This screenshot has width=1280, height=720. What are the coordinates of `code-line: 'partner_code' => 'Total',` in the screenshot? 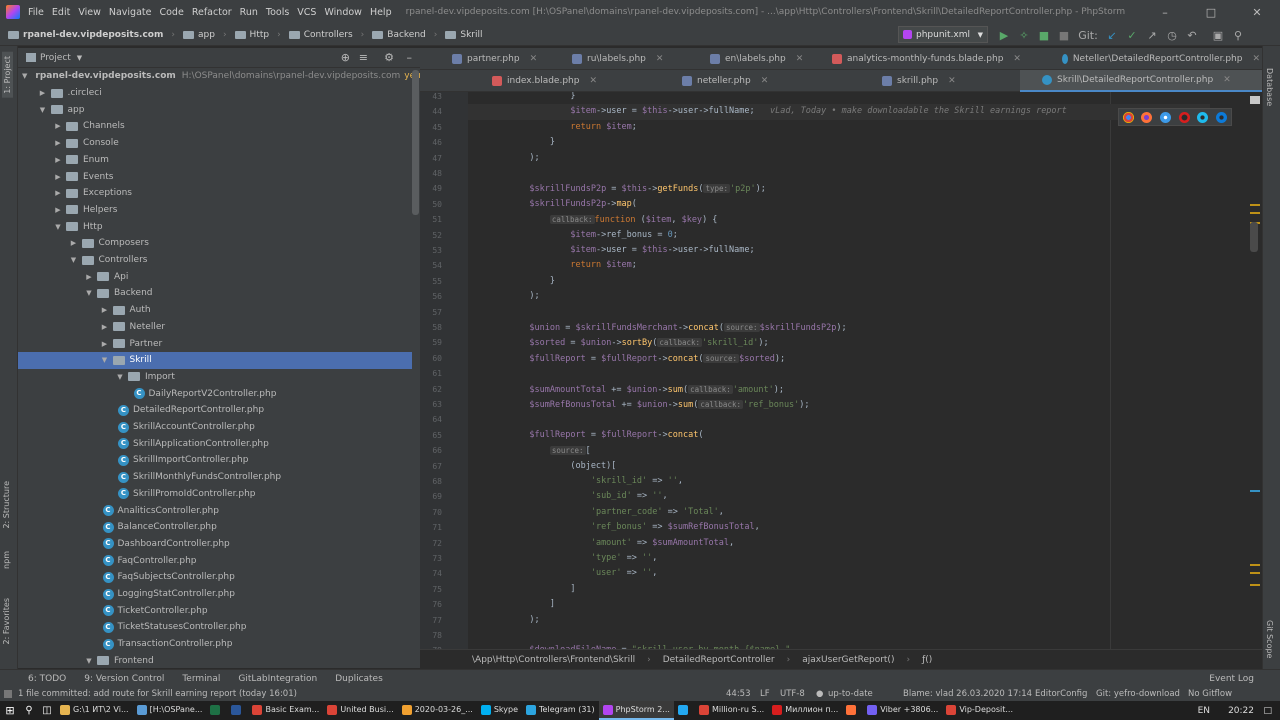 It's located at (596, 512).